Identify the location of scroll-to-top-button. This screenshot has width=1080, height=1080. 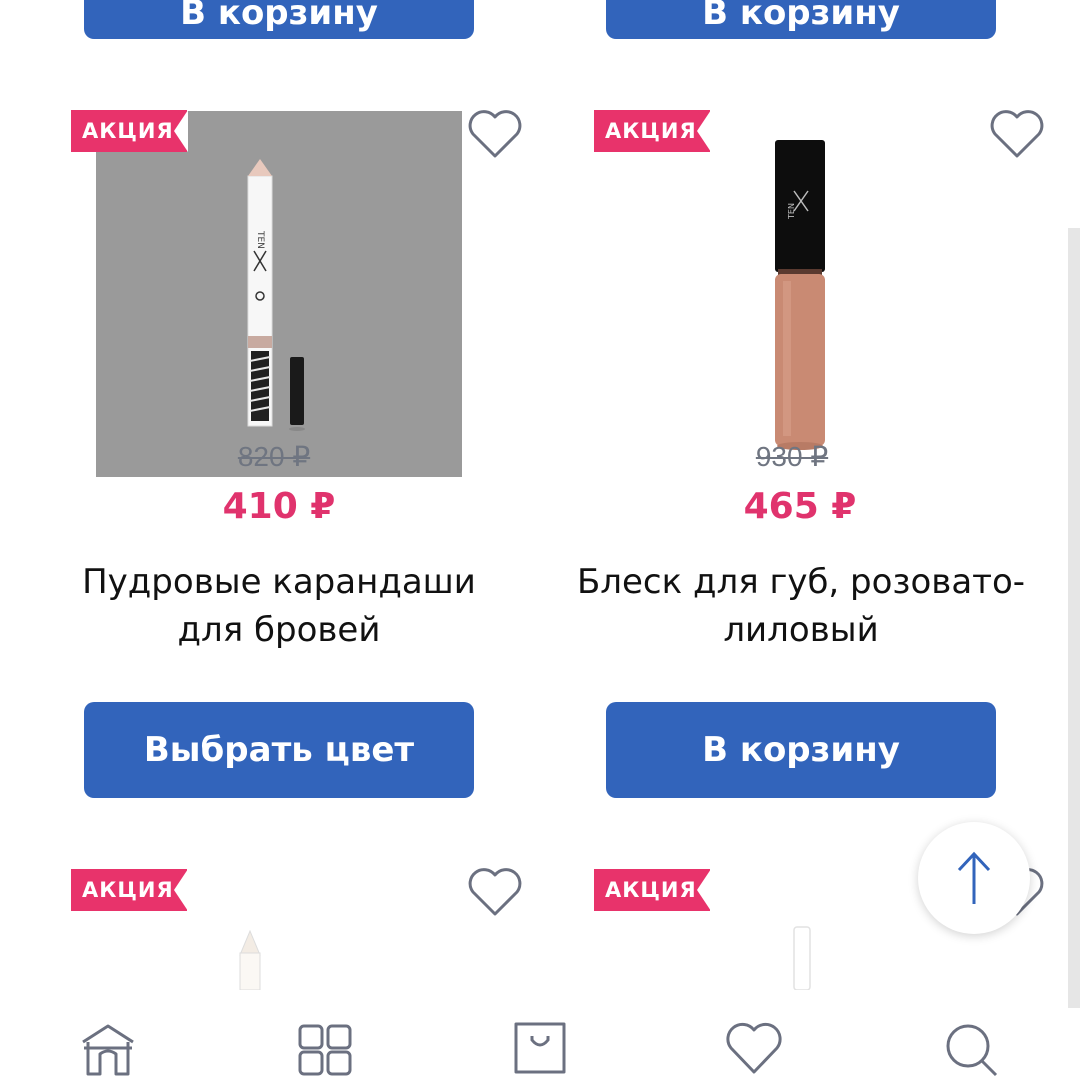
(974, 878).